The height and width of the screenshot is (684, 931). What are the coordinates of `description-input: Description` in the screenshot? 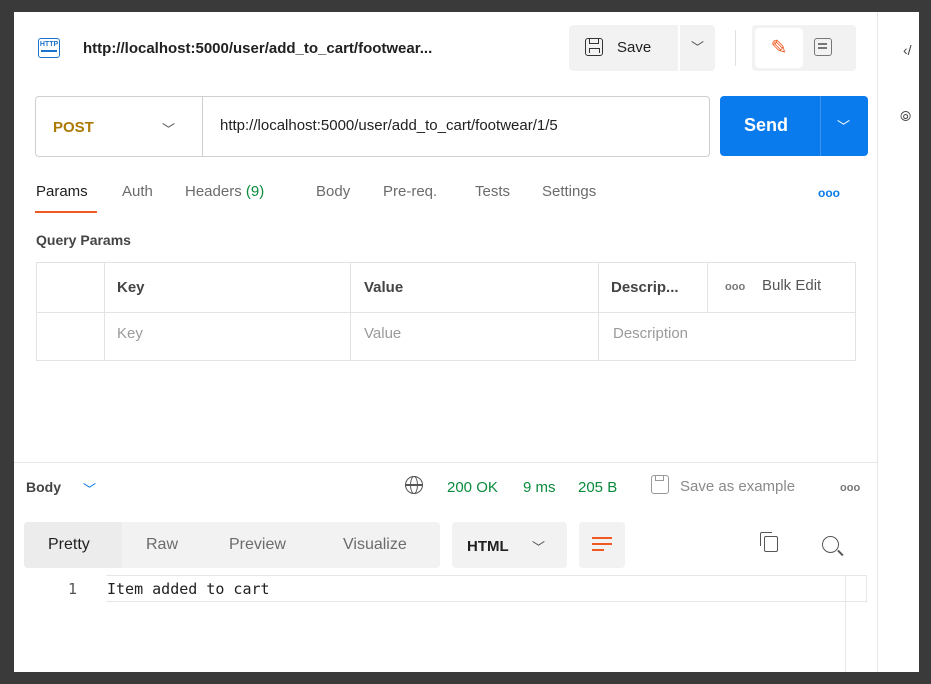 It's located at (650, 333).